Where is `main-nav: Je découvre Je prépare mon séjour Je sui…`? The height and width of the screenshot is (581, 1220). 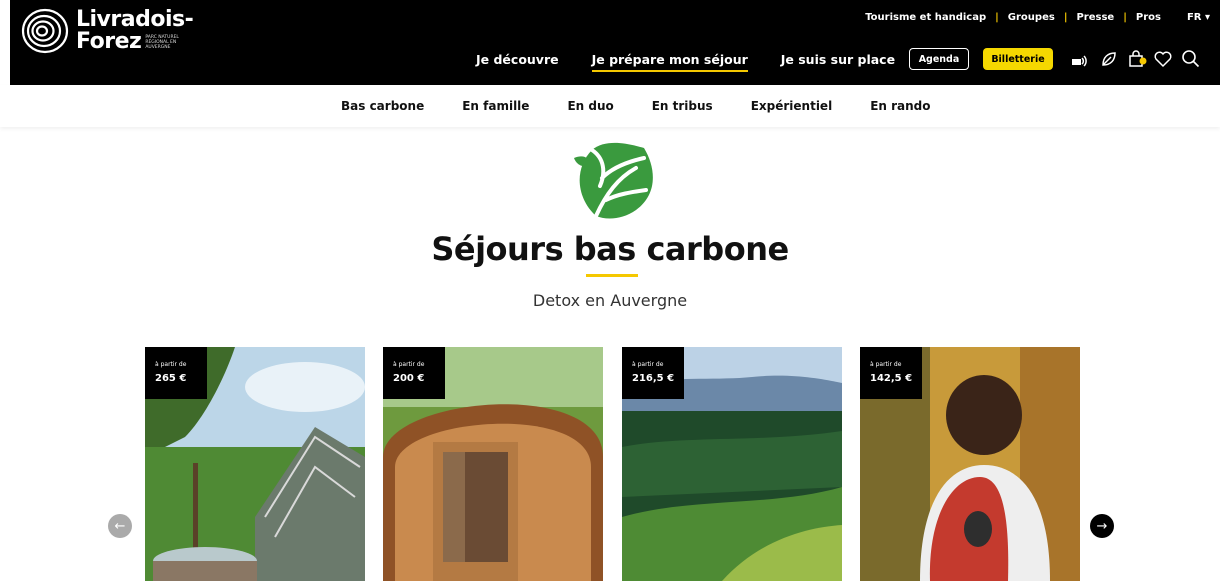
main-nav: Je découvre Je prépare mon séjour Je sui… is located at coordinates (702, 62).